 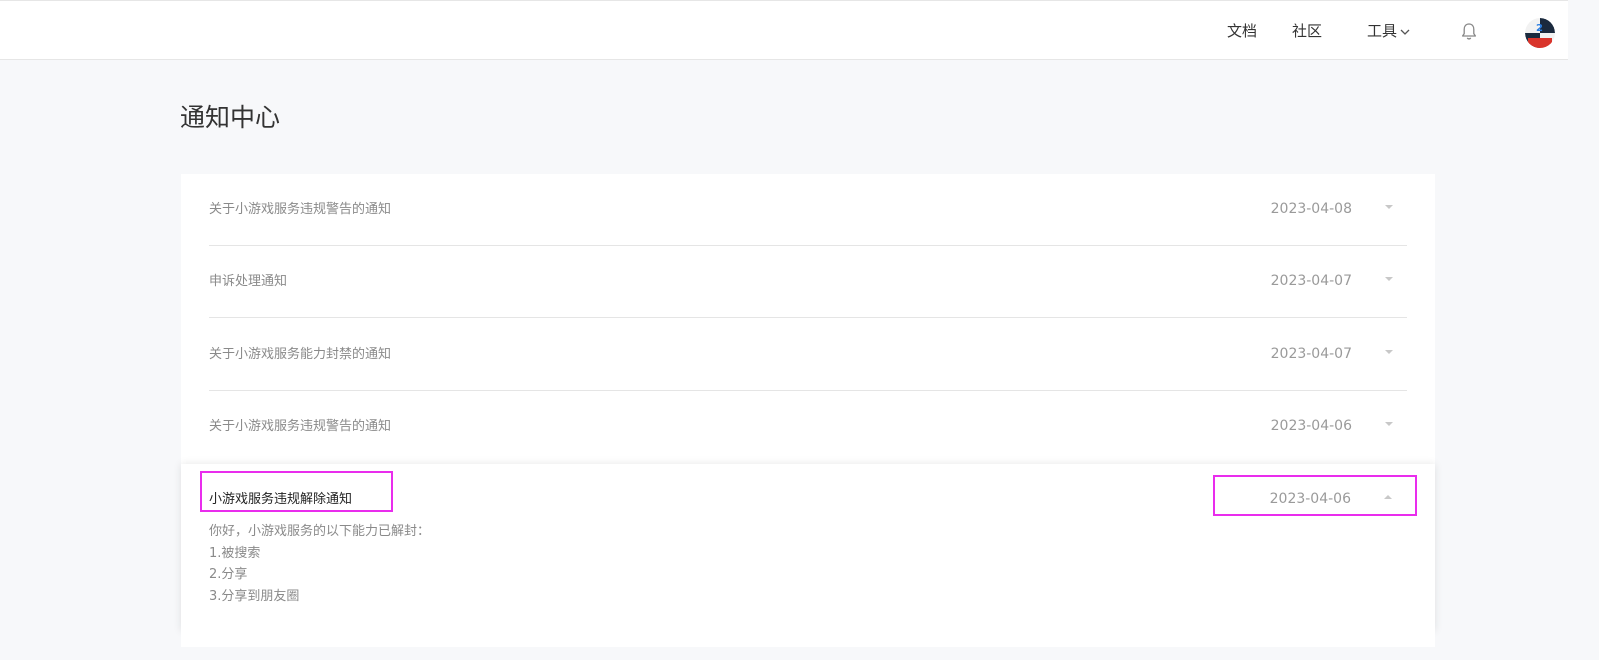 I want to click on nav-link-docs: 文档, so click(x=1242, y=31).